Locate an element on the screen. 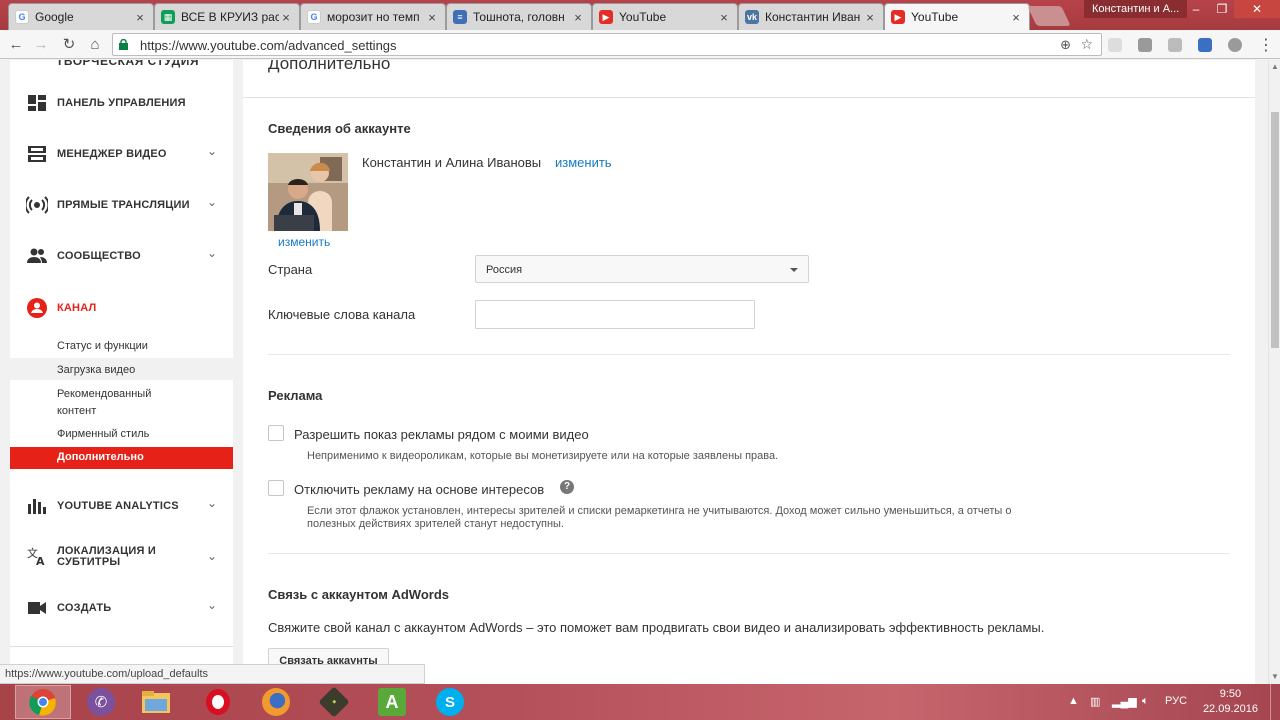 This screenshot has width=1280, height=720. taskbar-app: ▪ is located at coordinates (334, 702).